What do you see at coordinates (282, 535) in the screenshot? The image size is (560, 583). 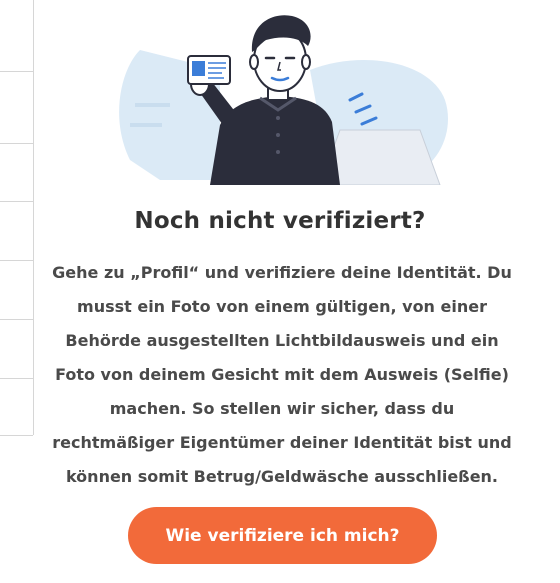 I see `how-to-verify-button: Wie verifiziere ich mich?` at bounding box center [282, 535].